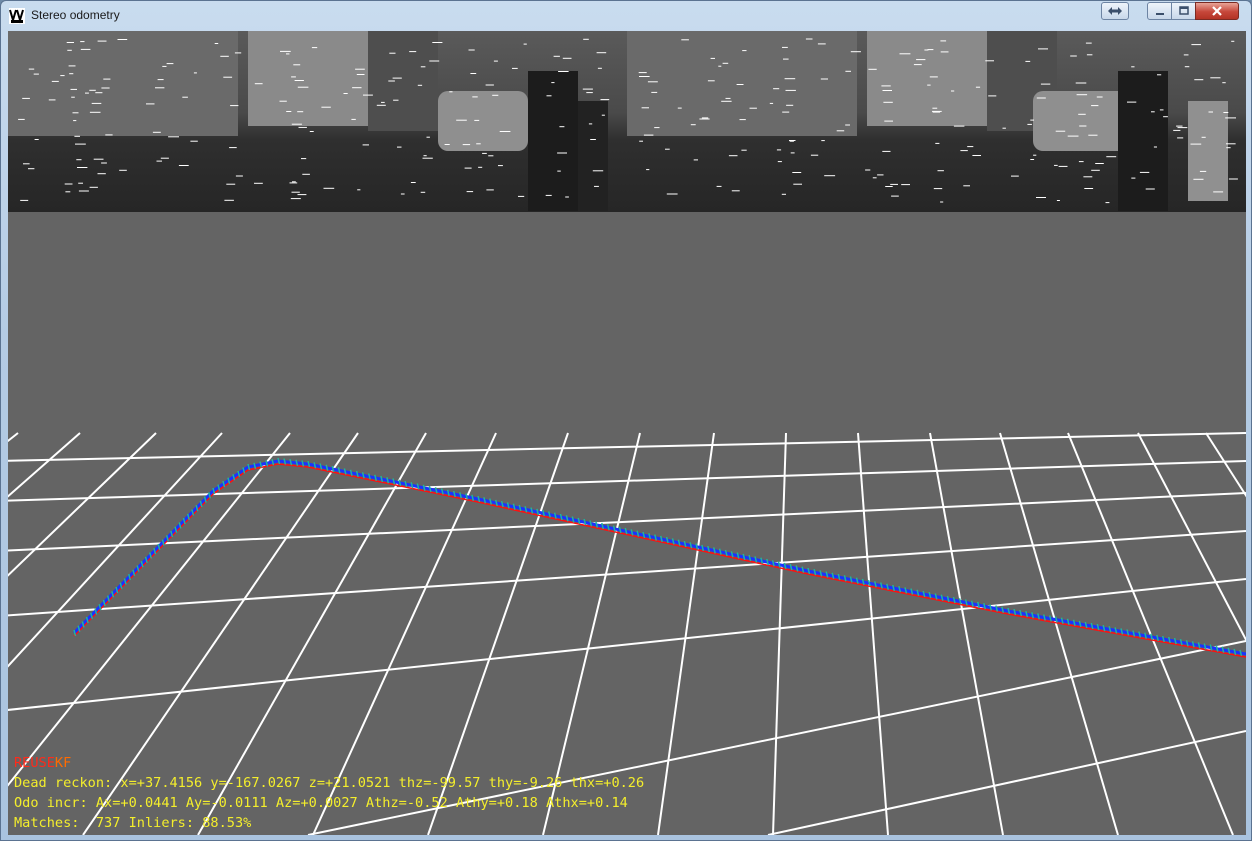  Describe the element at coordinates (1115, 11) in the screenshot. I see `restore-button` at that location.